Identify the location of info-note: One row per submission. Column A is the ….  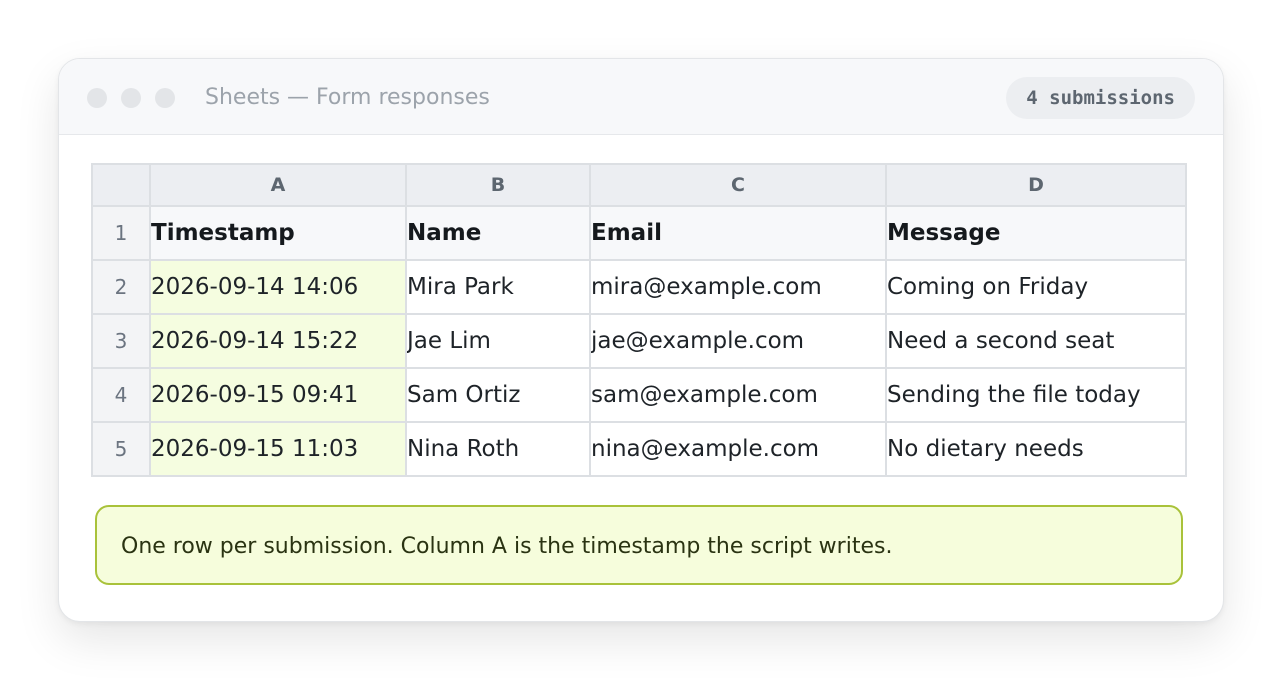
(639, 545).